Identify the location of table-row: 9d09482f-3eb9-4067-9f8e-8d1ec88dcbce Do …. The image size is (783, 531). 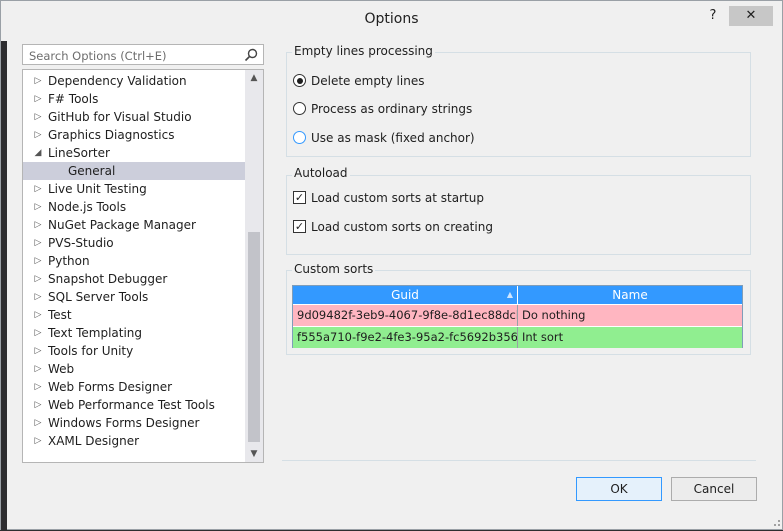
(517, 315).